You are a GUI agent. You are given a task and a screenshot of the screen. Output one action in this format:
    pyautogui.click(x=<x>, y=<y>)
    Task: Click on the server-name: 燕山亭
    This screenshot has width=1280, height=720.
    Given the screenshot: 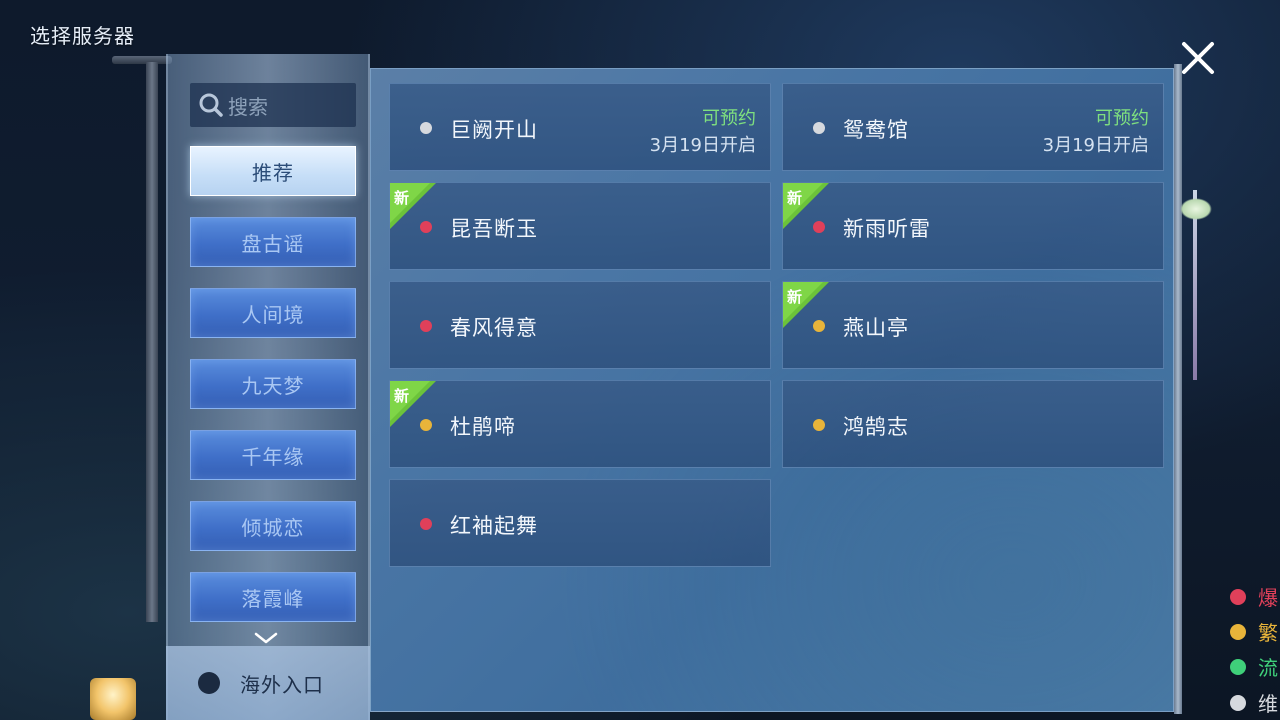 What is the action you would take?
    pyautogui.click(x=876, y=328)
    